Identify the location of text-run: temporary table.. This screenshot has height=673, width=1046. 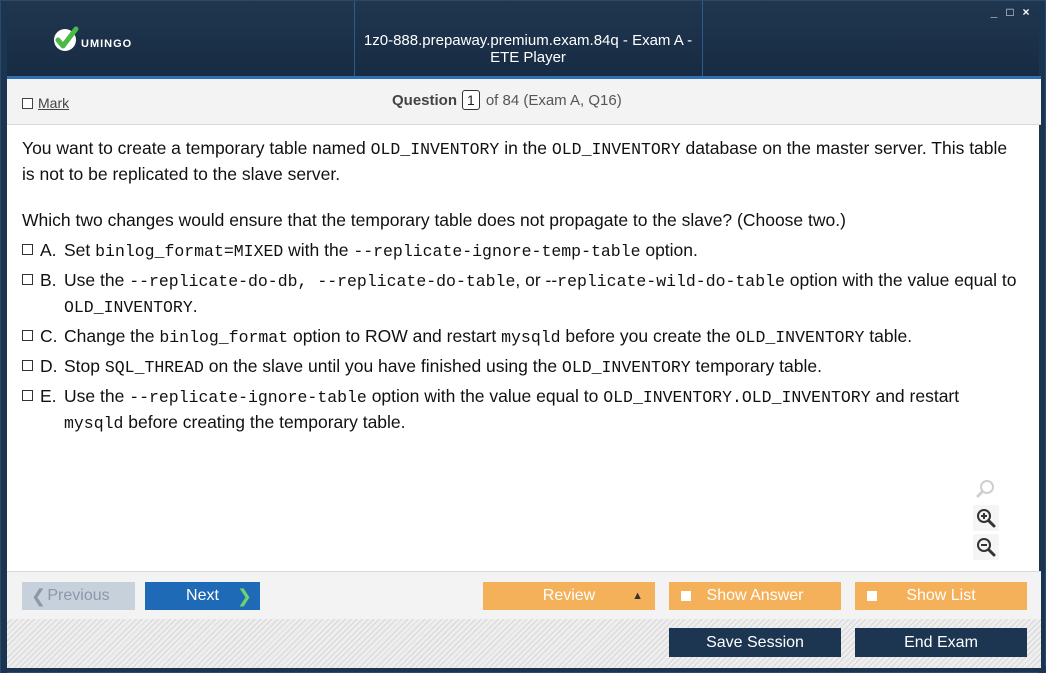
(756, 366).